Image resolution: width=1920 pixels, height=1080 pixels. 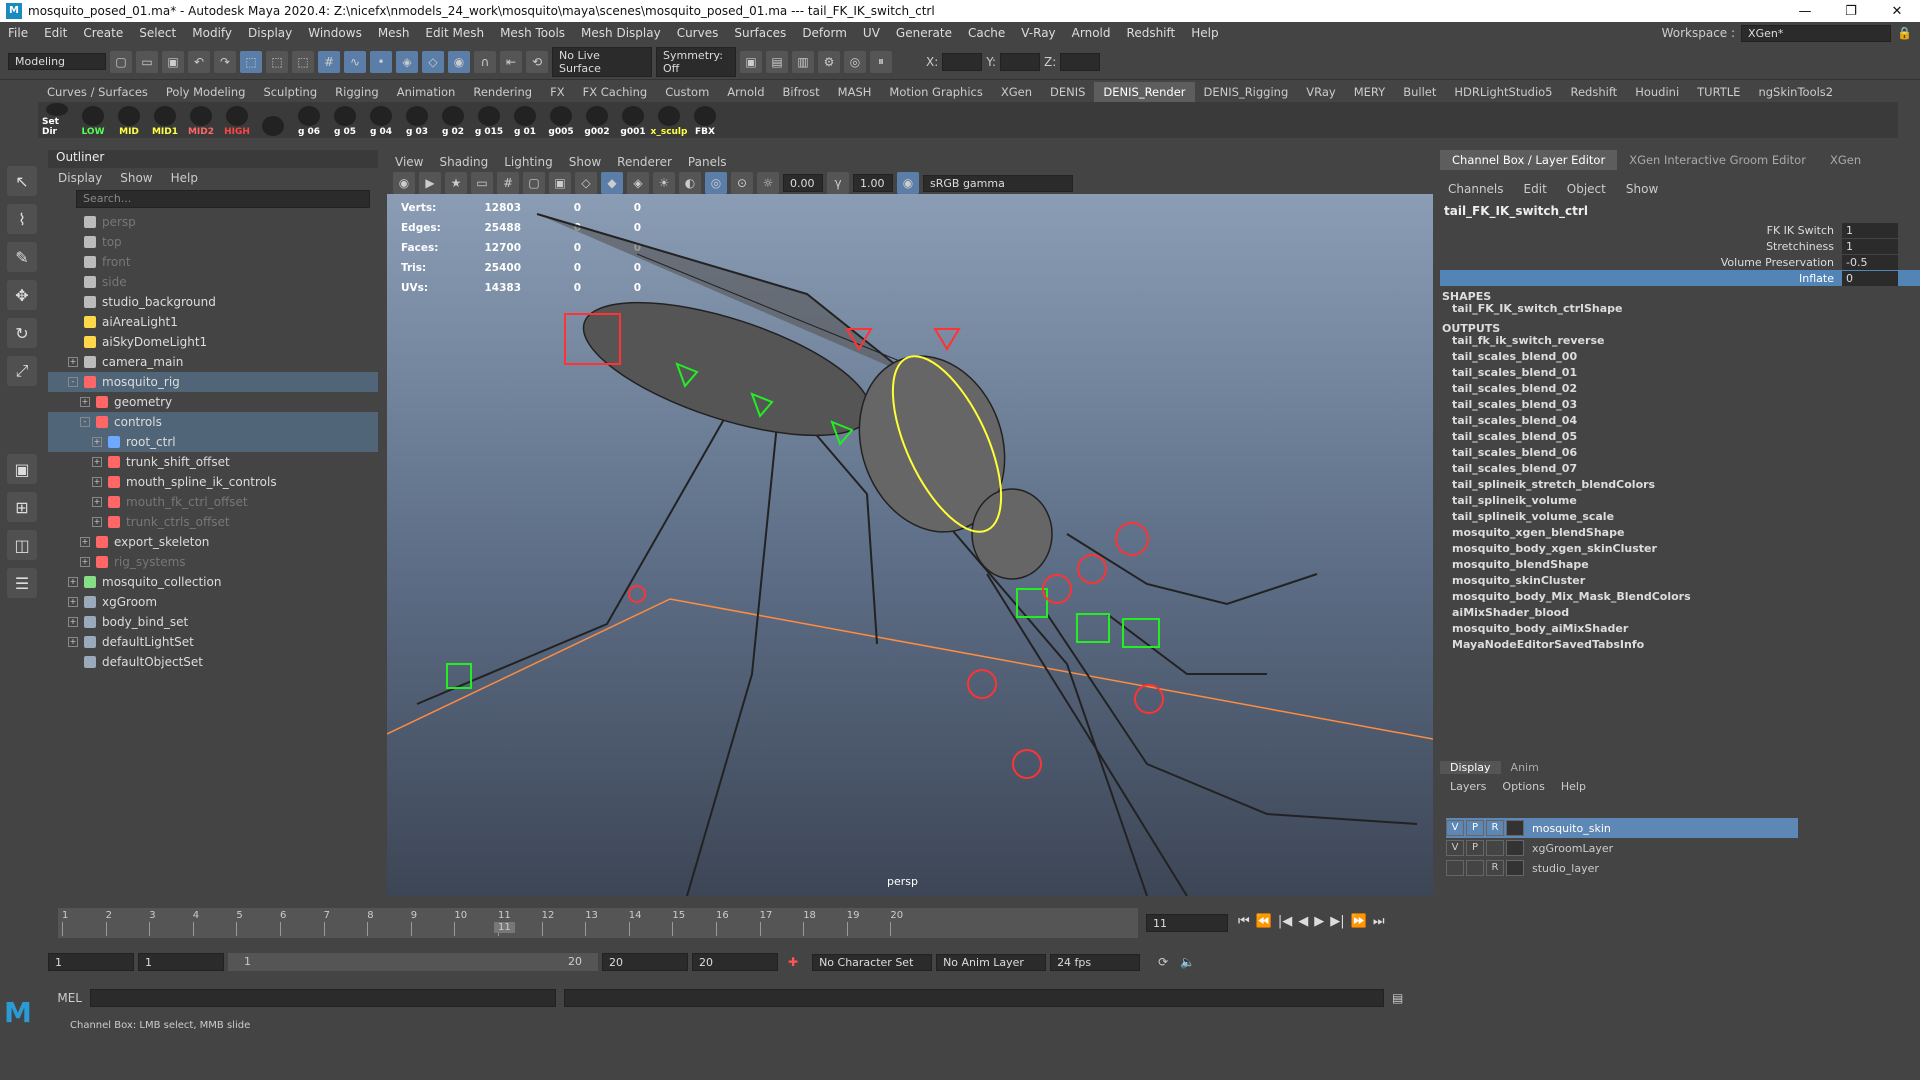 I want to click on shelf-tab: Rendering, so click(x=502, y=92).